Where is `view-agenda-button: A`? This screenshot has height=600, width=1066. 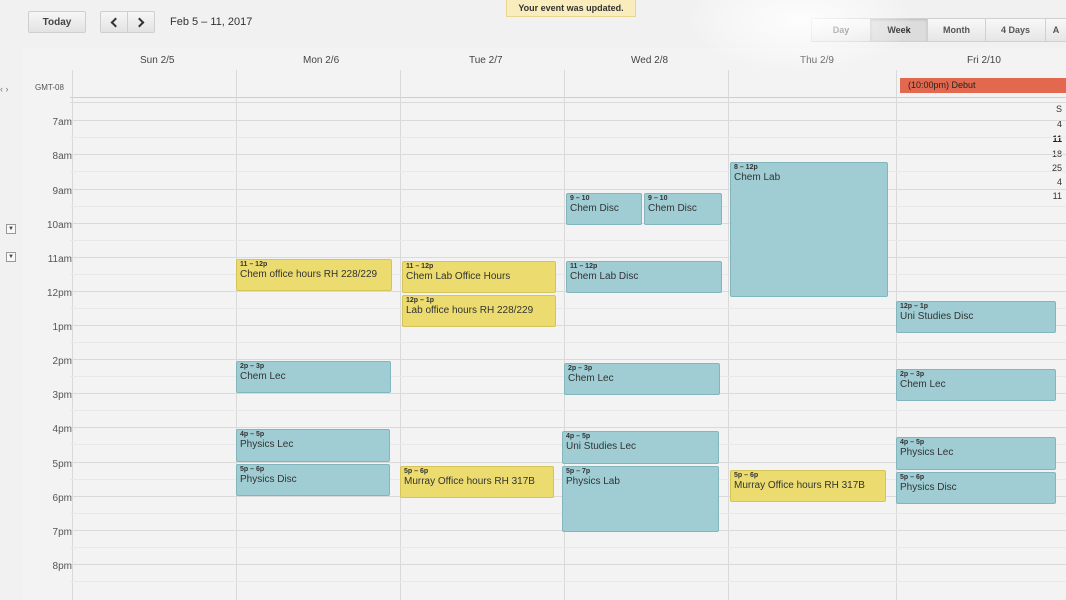
view-agenda-button: A is located at coordinates (1055, 30).